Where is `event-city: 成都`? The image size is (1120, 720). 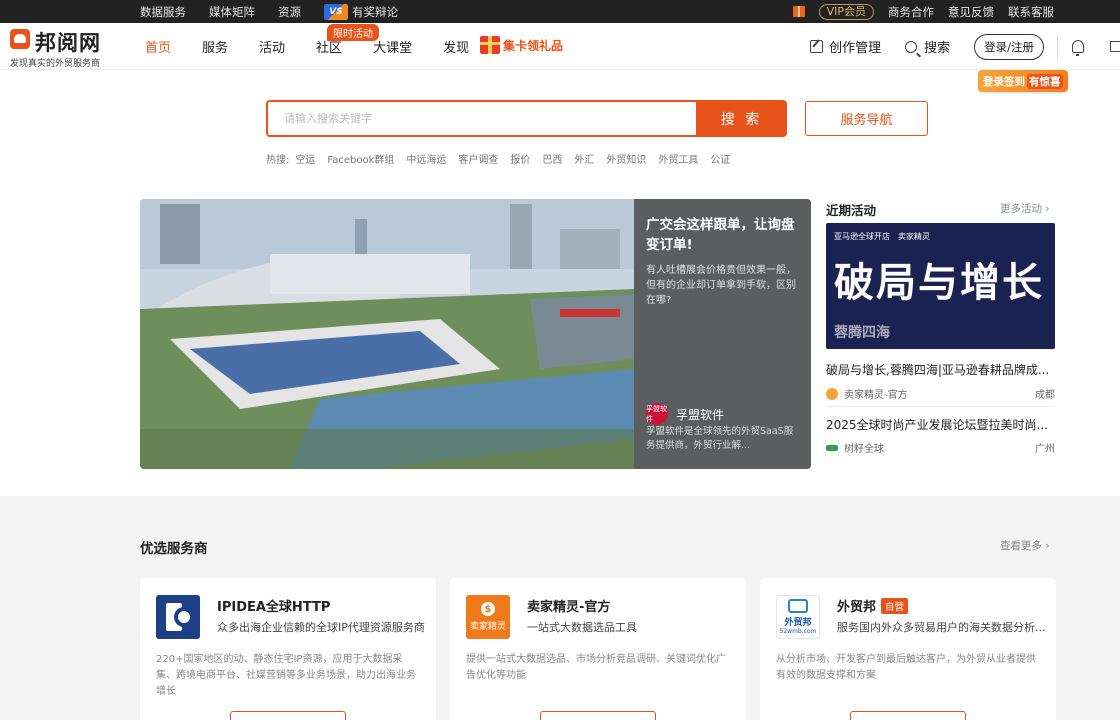 event-city: 成都 is located at coordinates (1045, 395).